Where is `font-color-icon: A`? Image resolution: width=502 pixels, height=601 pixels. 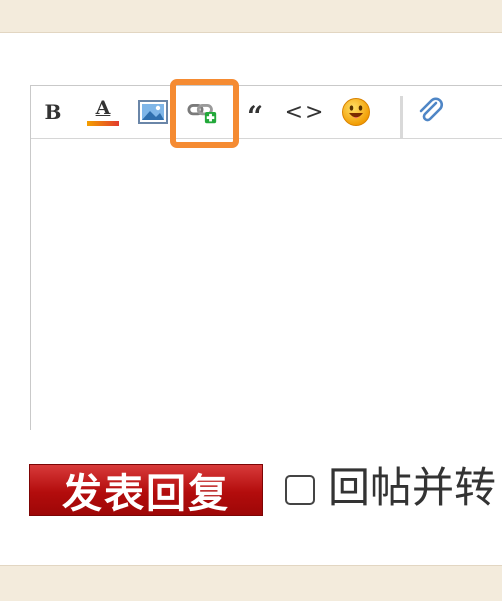
font-color-icon: A is located at coordinates (103, 107).